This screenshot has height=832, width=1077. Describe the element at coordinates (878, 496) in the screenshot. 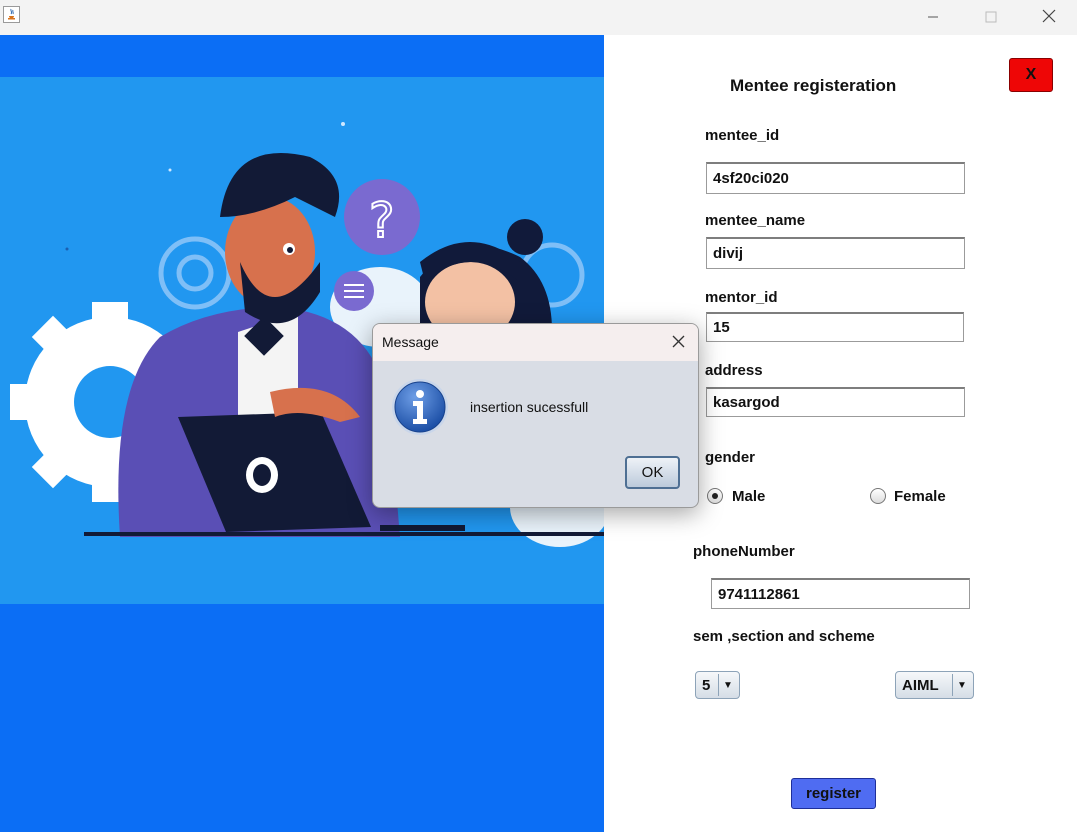

I see `gender-female-radio` at that location.